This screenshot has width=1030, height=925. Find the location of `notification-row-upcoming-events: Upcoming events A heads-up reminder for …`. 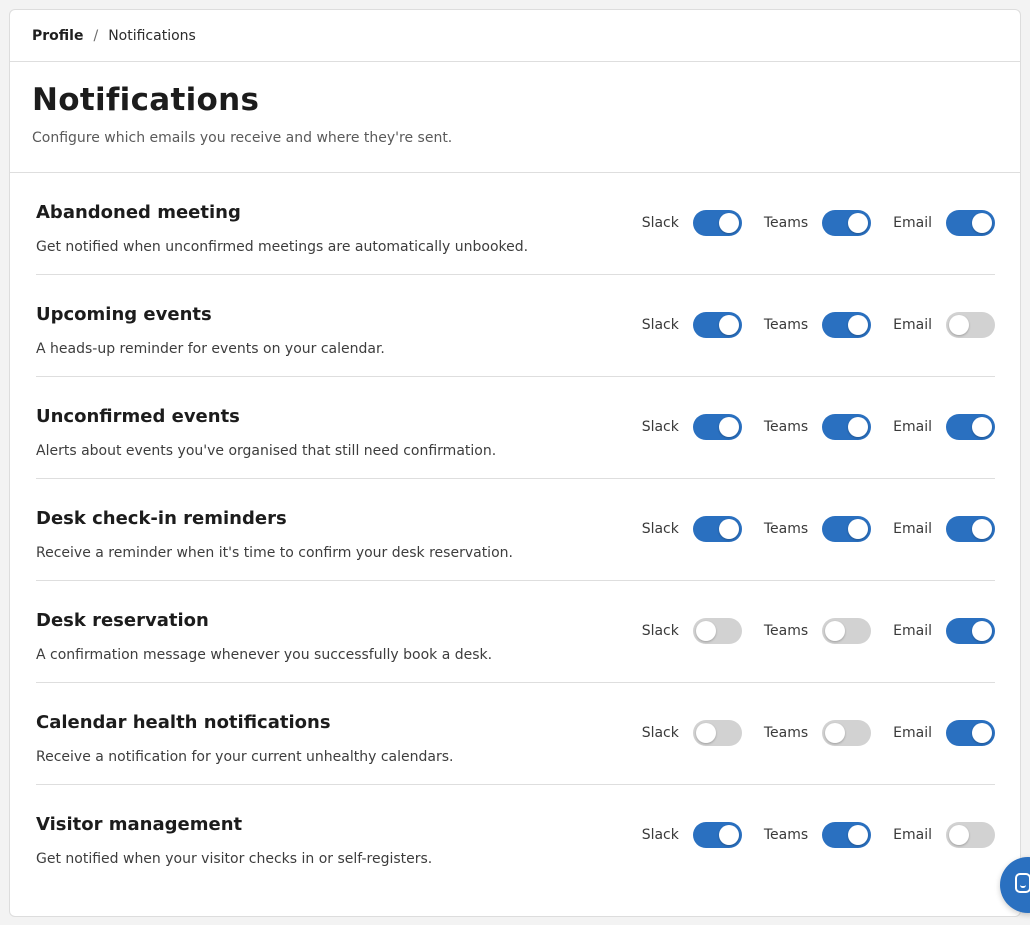

notification-row-upcoming-events: Upcoming events A heads-up reminder for … is located at coordinates (515, 326).